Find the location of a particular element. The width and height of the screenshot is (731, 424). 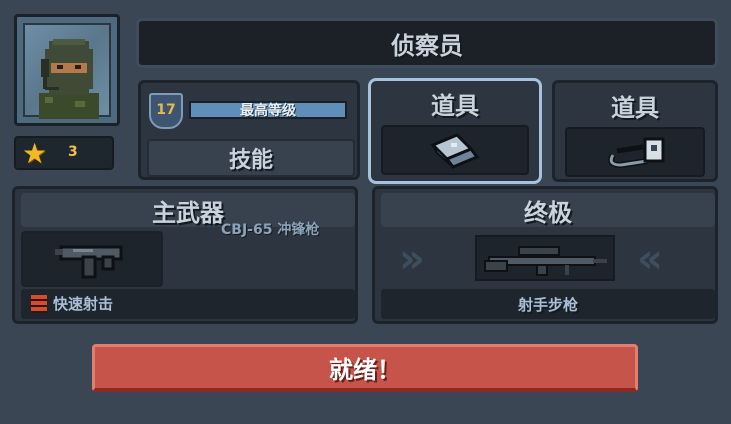

ultimate-weapon-slot is located at coordinates (545, 258).